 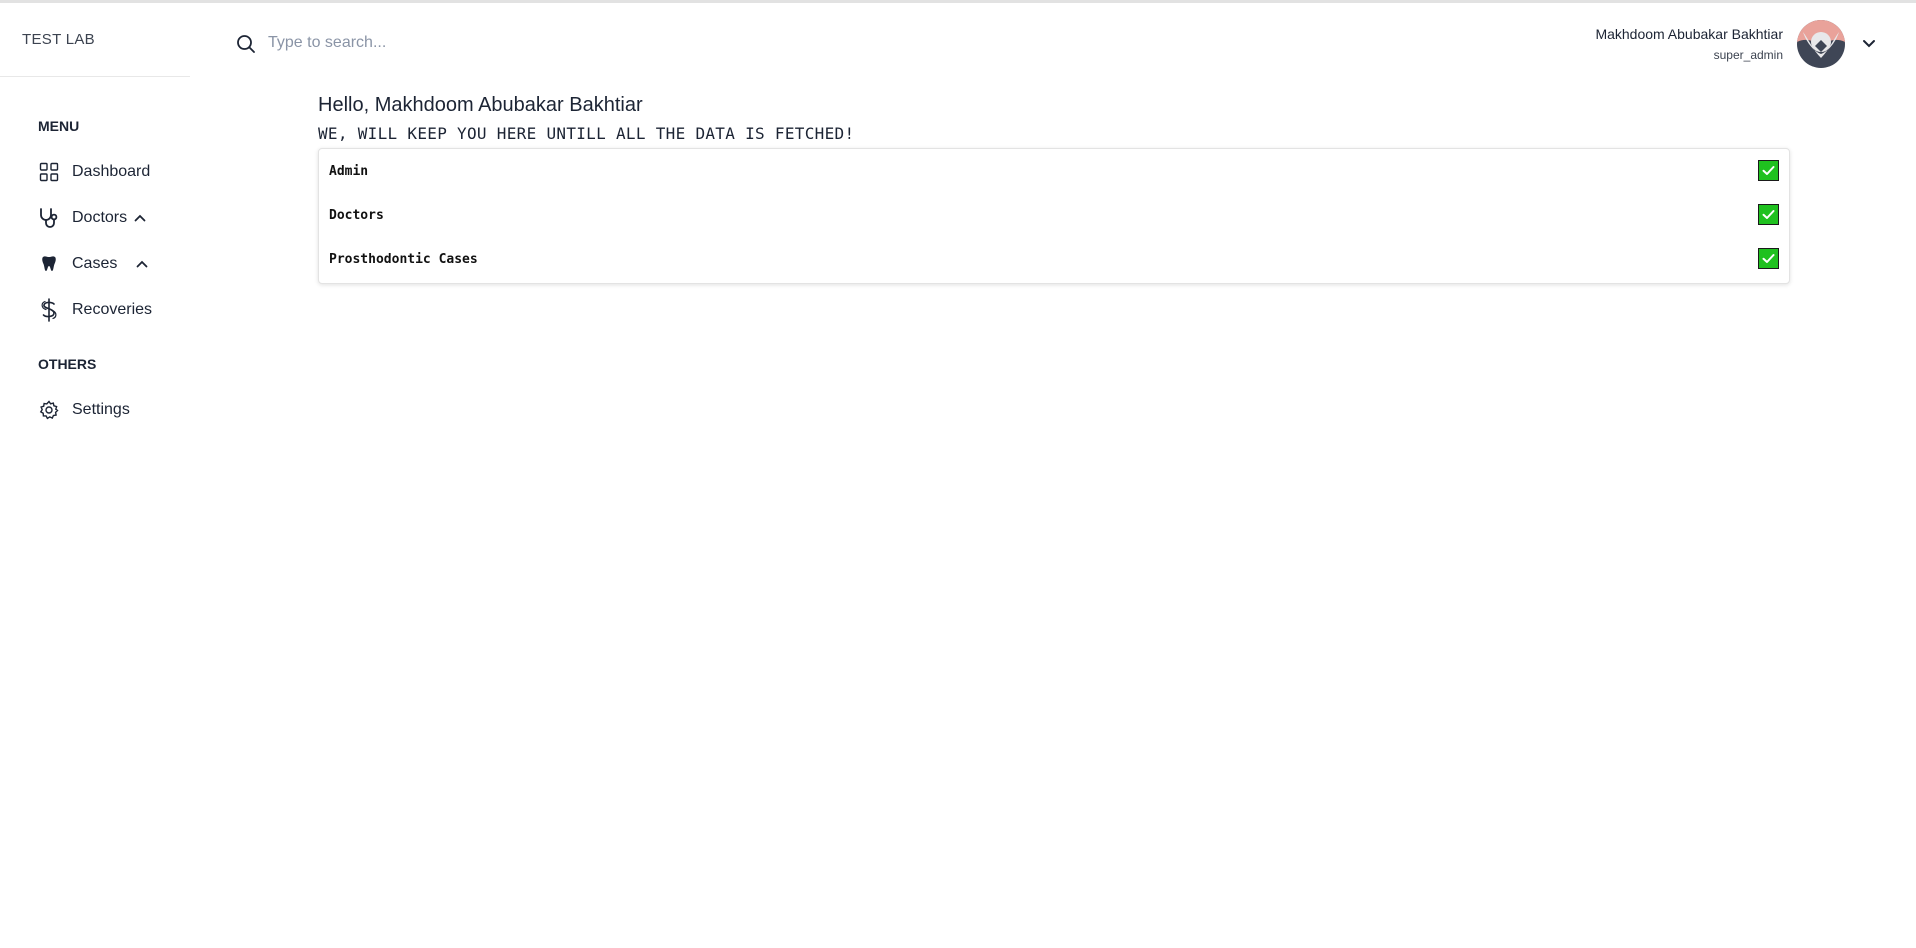 I want to click on tooth-icon, so click(x=49, y=264).